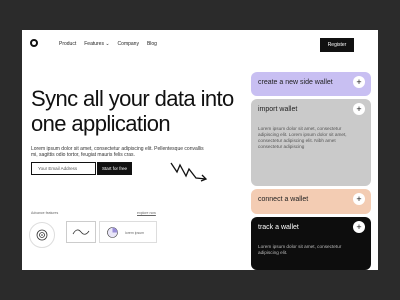 This screenshot has width=400, height=300. Describe the element at coordinates (278, 227) in the screenshot. I see `card-title: track a wallet` at that location.